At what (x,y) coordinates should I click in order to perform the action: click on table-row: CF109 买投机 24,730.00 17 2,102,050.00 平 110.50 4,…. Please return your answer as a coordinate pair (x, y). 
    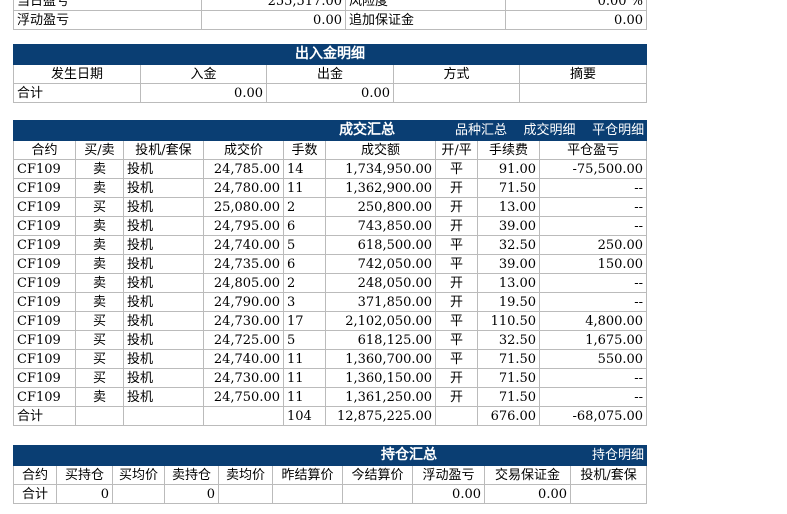
    Looking at the image, I should click on (330, 321).